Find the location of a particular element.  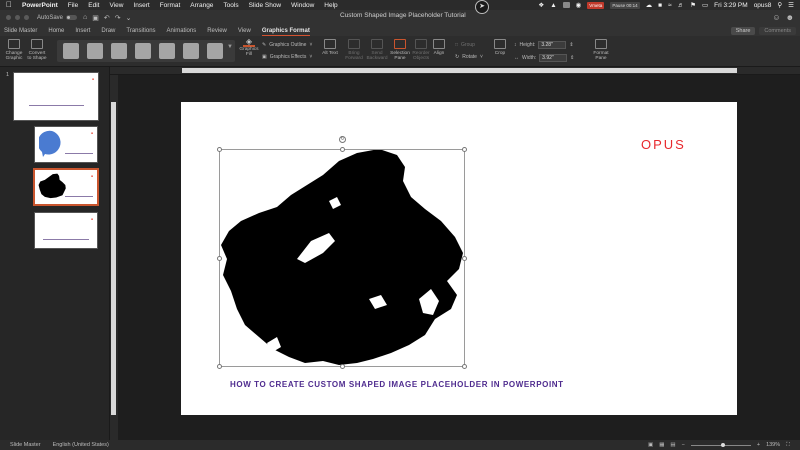

zoom-level: 139% is located at coordinates (773, 445).